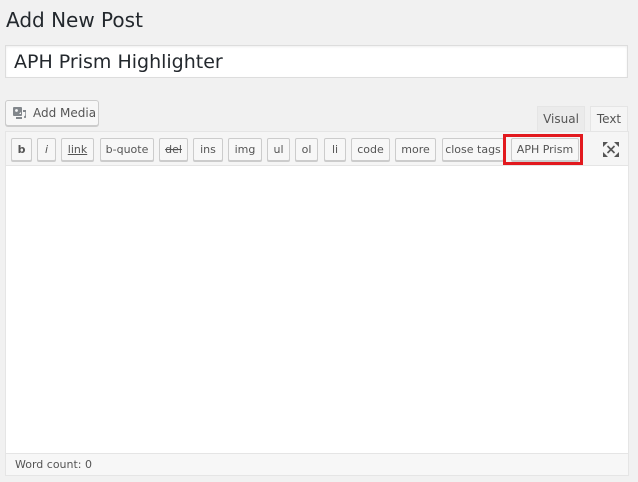  I want to click on quicktag-li-button: li, so click(335, 149).